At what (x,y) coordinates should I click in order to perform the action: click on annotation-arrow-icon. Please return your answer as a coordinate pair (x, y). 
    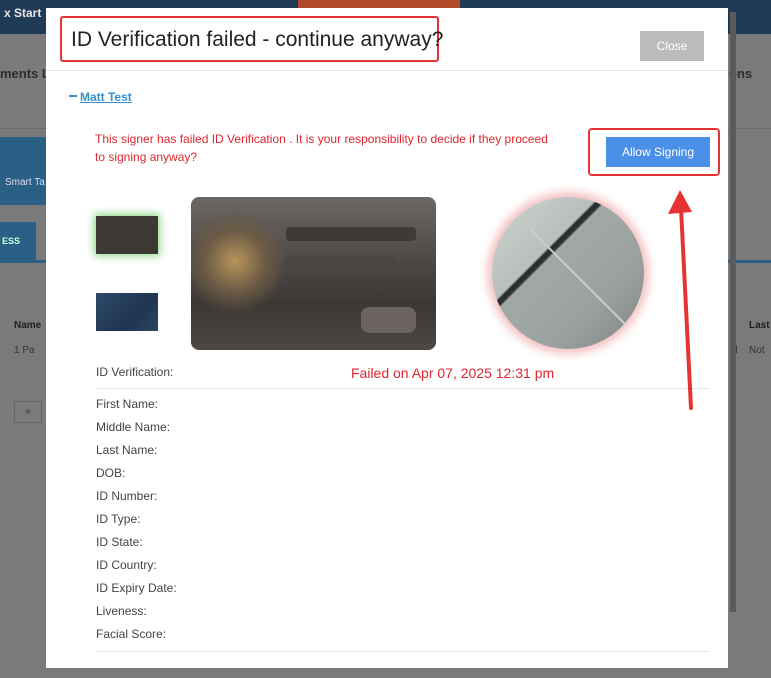
    Looking at the image, I should click on (680, 300).